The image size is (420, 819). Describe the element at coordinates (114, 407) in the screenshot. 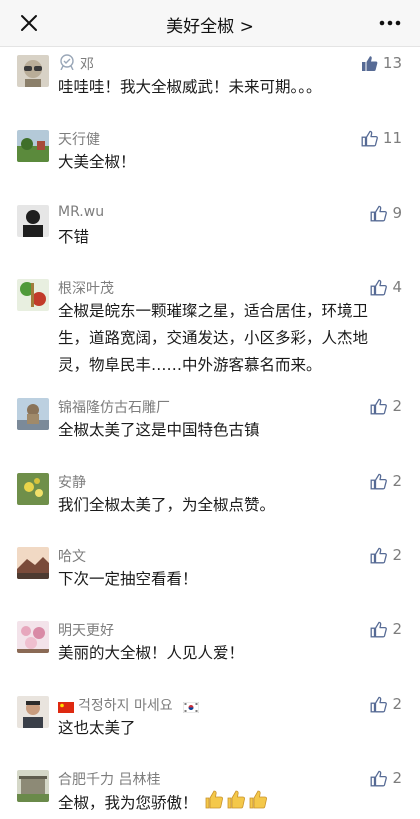

I see `commenter-name: 锦福隆仿古石雕厂` at that location.